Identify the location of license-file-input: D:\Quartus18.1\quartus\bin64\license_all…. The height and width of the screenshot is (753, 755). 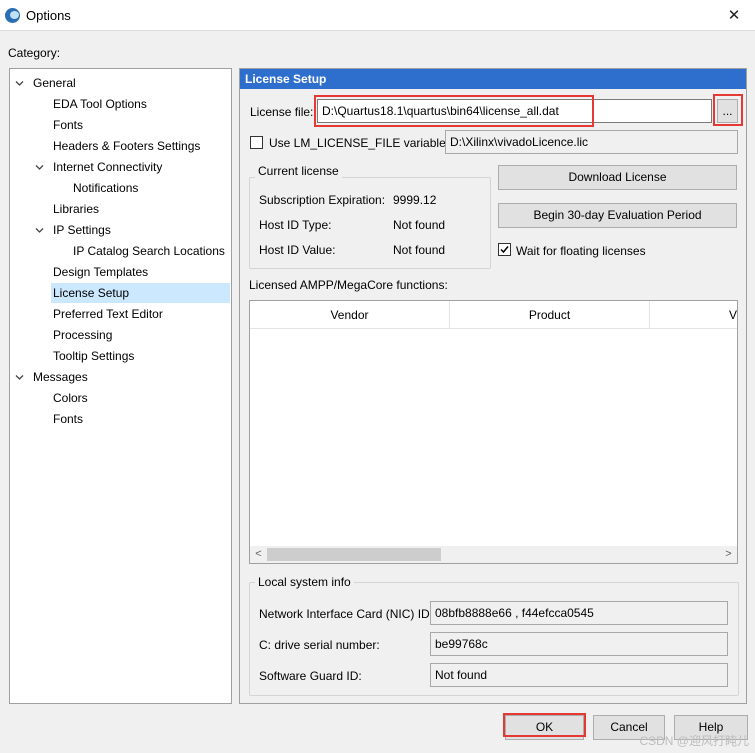
(514, 111).